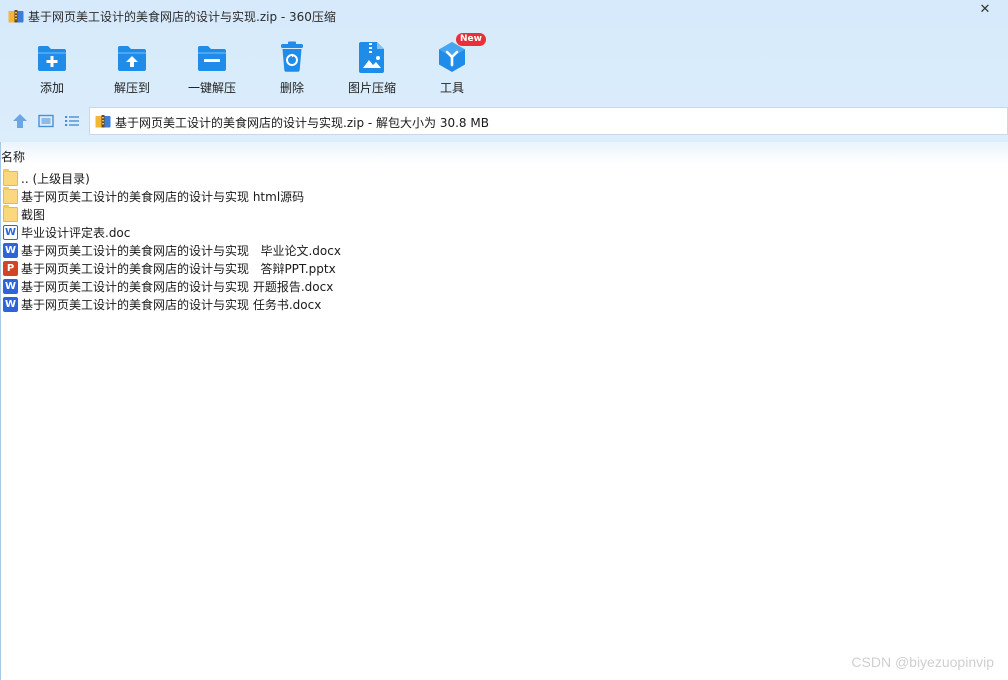  What do you see at coordinates (33, 214) in the screenshot?
I see `file-name: 截图` at bounding box center [33, 214].